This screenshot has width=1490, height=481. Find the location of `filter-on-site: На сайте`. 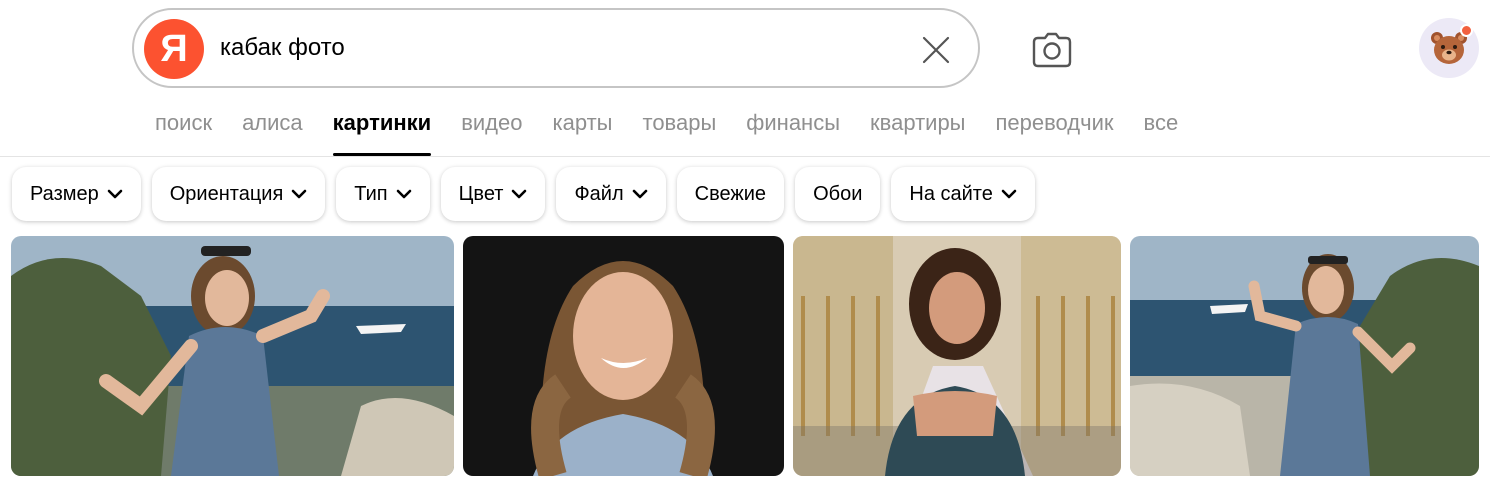

filter-on-site: На сайте is located at coordinates (963, 194).